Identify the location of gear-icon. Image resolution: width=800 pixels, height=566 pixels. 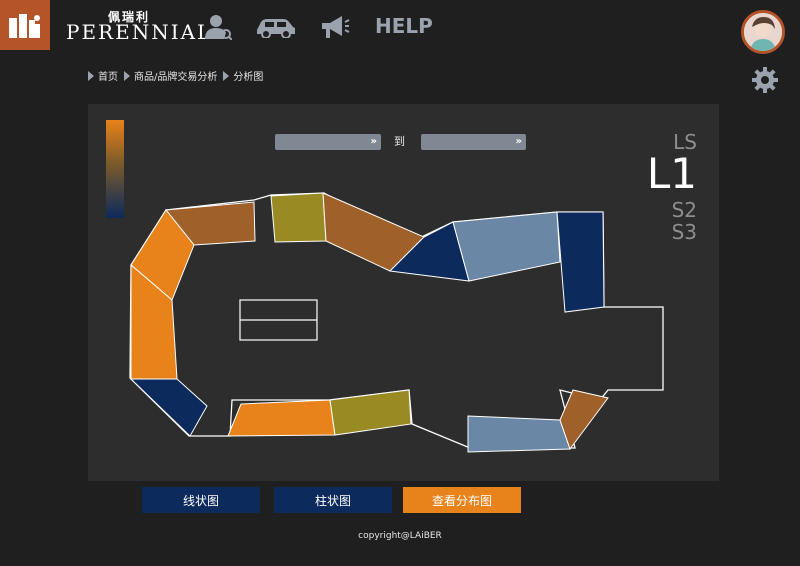
(765, 80).